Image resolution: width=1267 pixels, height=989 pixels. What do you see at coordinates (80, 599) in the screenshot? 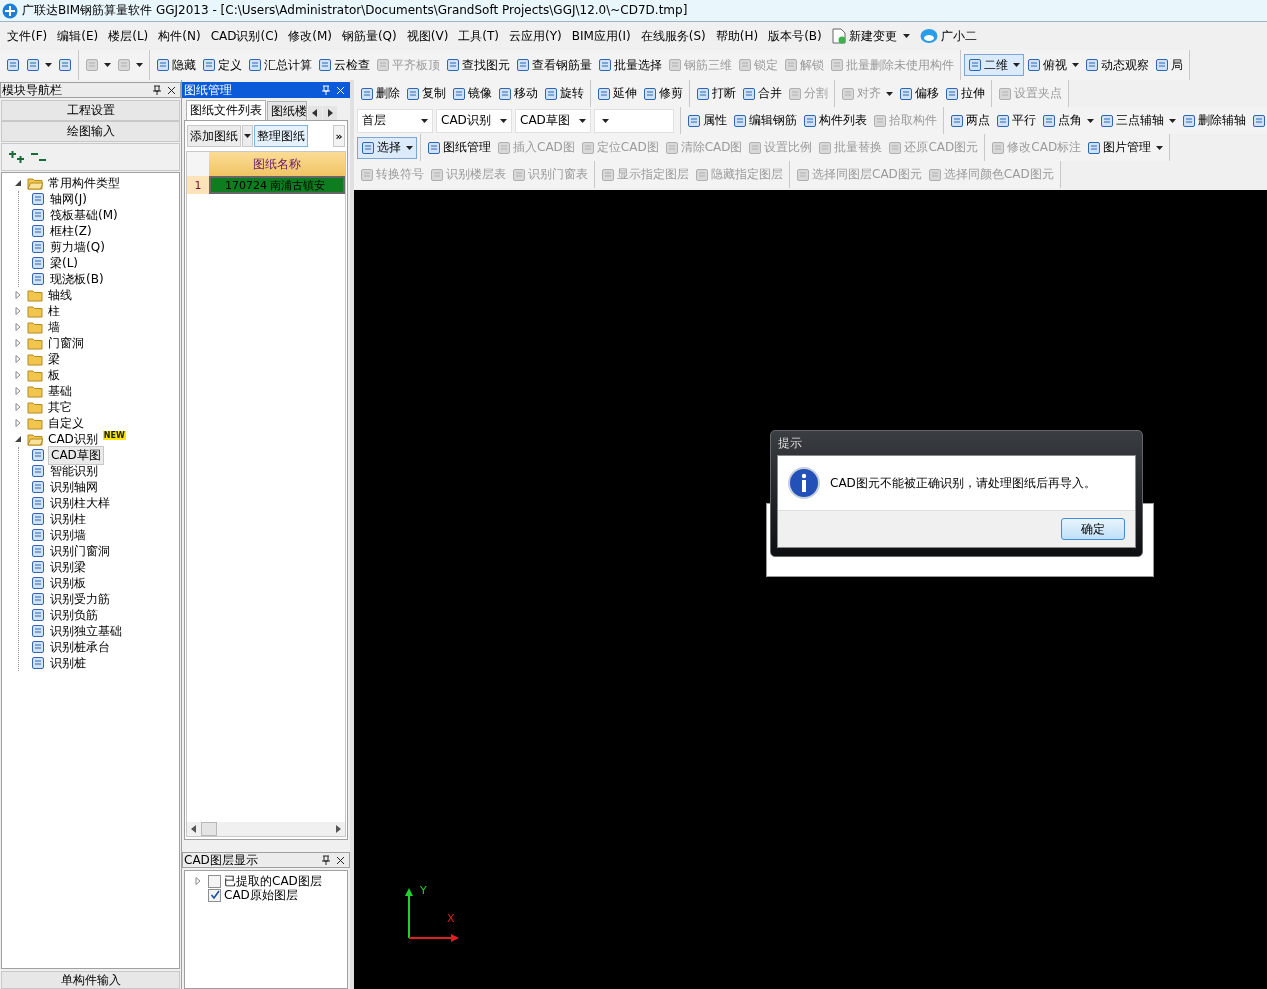
I see `tree-item: 识别受力筋` at bounding box center [80, 599].